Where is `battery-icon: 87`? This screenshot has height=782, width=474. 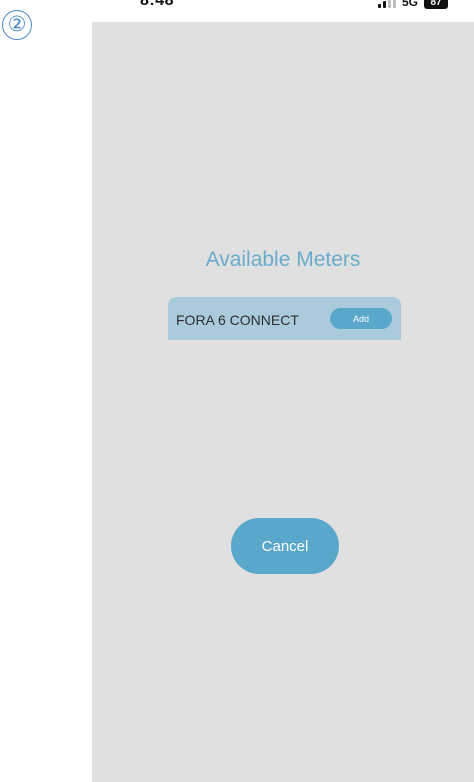
battery-icon: 87 is located at coordinates (436, 4).